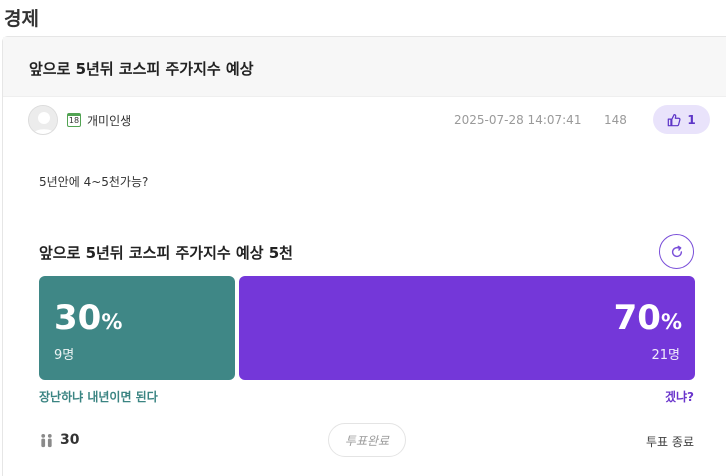  What do you see at coordinates (364, 121) in the screenshot?
I see `post-meta: 18 개미인생 2025-07-28 14:07:41 148 1` at bounding box center [364, 121].